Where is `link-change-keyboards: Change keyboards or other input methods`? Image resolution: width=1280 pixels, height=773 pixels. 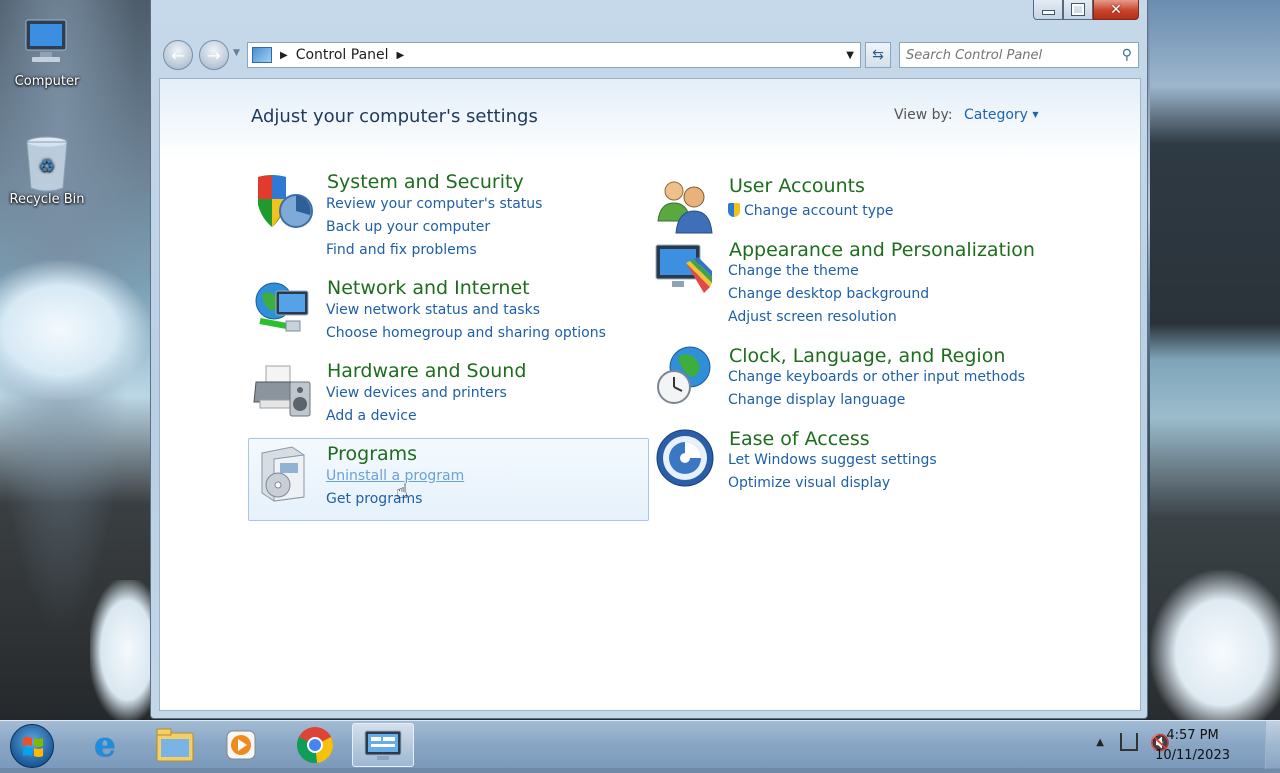 link-change-keyboards: Change keyboards or other input methods is located at coordinates (876, 377).